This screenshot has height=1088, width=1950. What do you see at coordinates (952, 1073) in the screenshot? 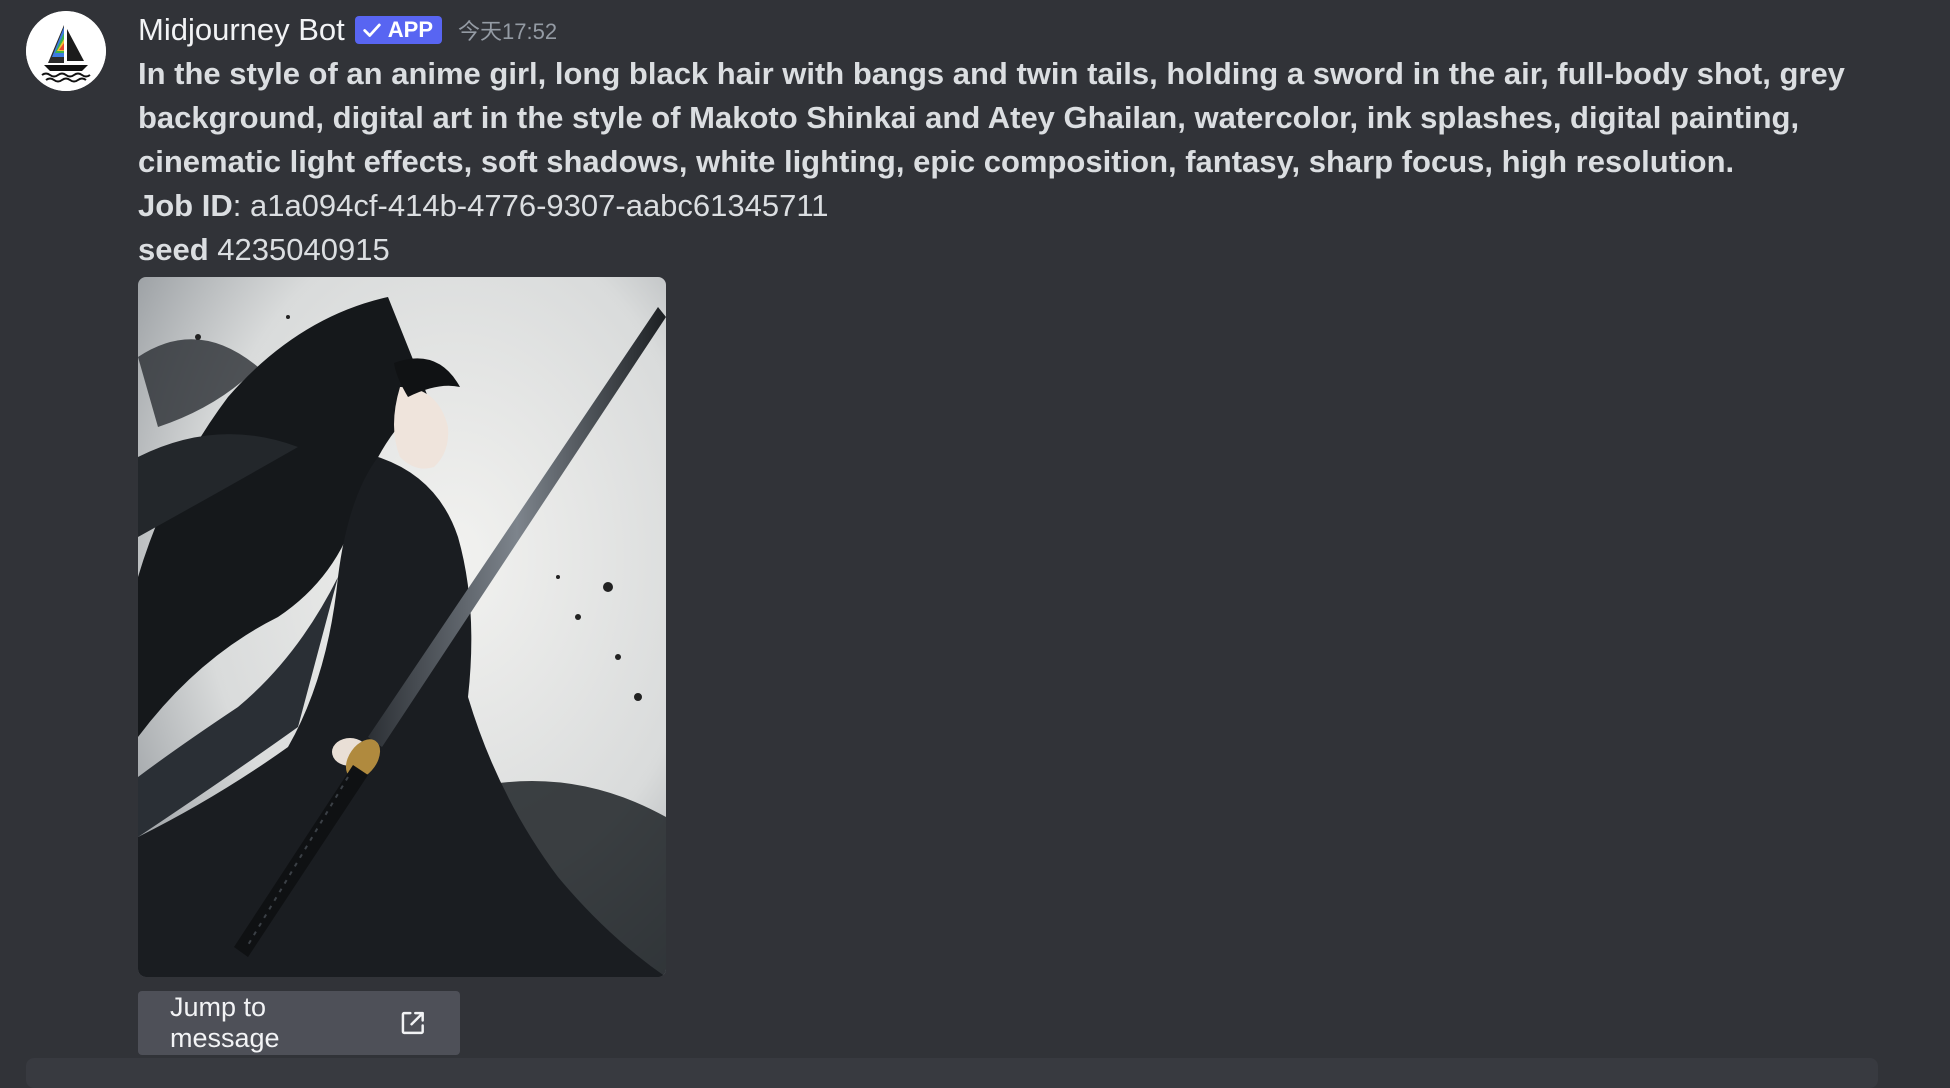
I see `message-input-bar` at bounding box center [952, 1073].